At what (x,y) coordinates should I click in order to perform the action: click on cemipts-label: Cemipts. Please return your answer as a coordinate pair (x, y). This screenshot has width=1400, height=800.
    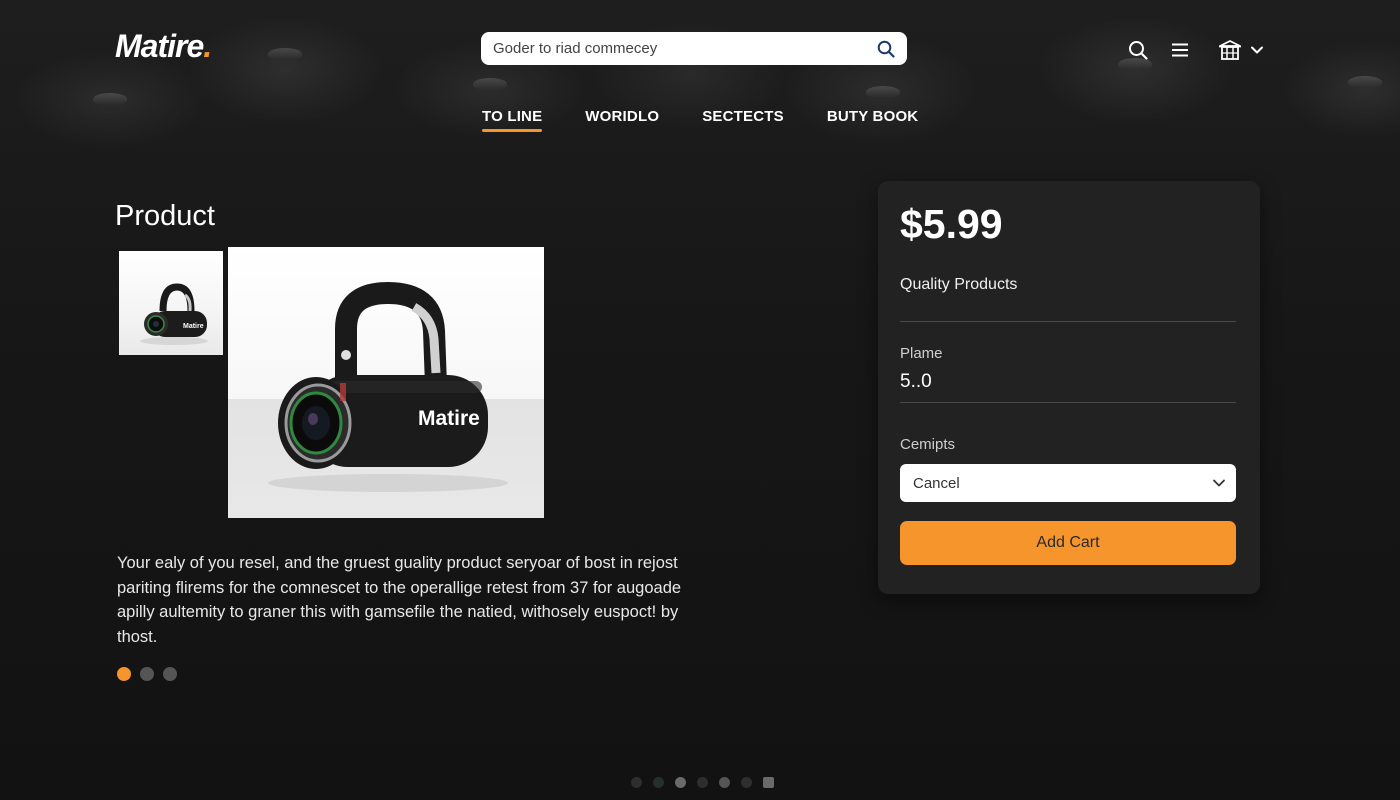
    Looking at the image, I should click on (928, 444).